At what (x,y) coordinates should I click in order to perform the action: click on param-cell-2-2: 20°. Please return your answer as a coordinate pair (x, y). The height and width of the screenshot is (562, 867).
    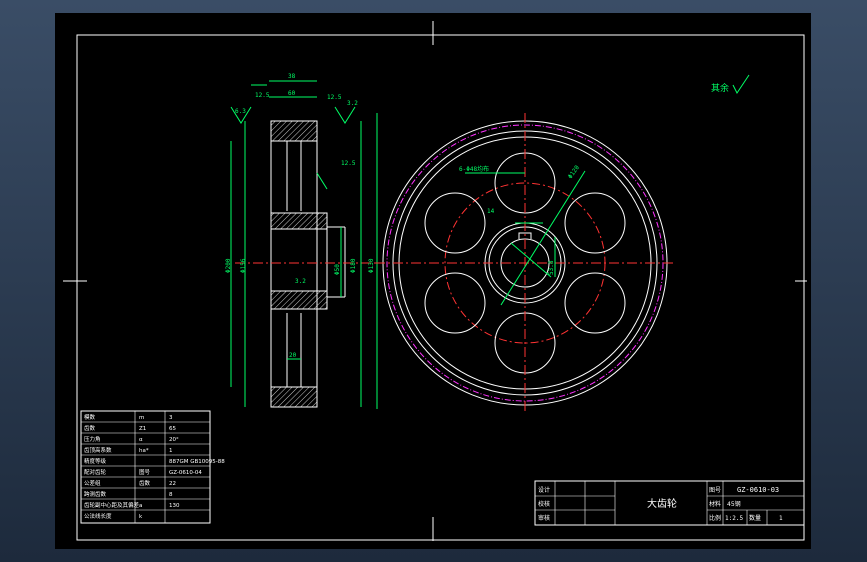
    Looking at the image, I should click on (174, 440).